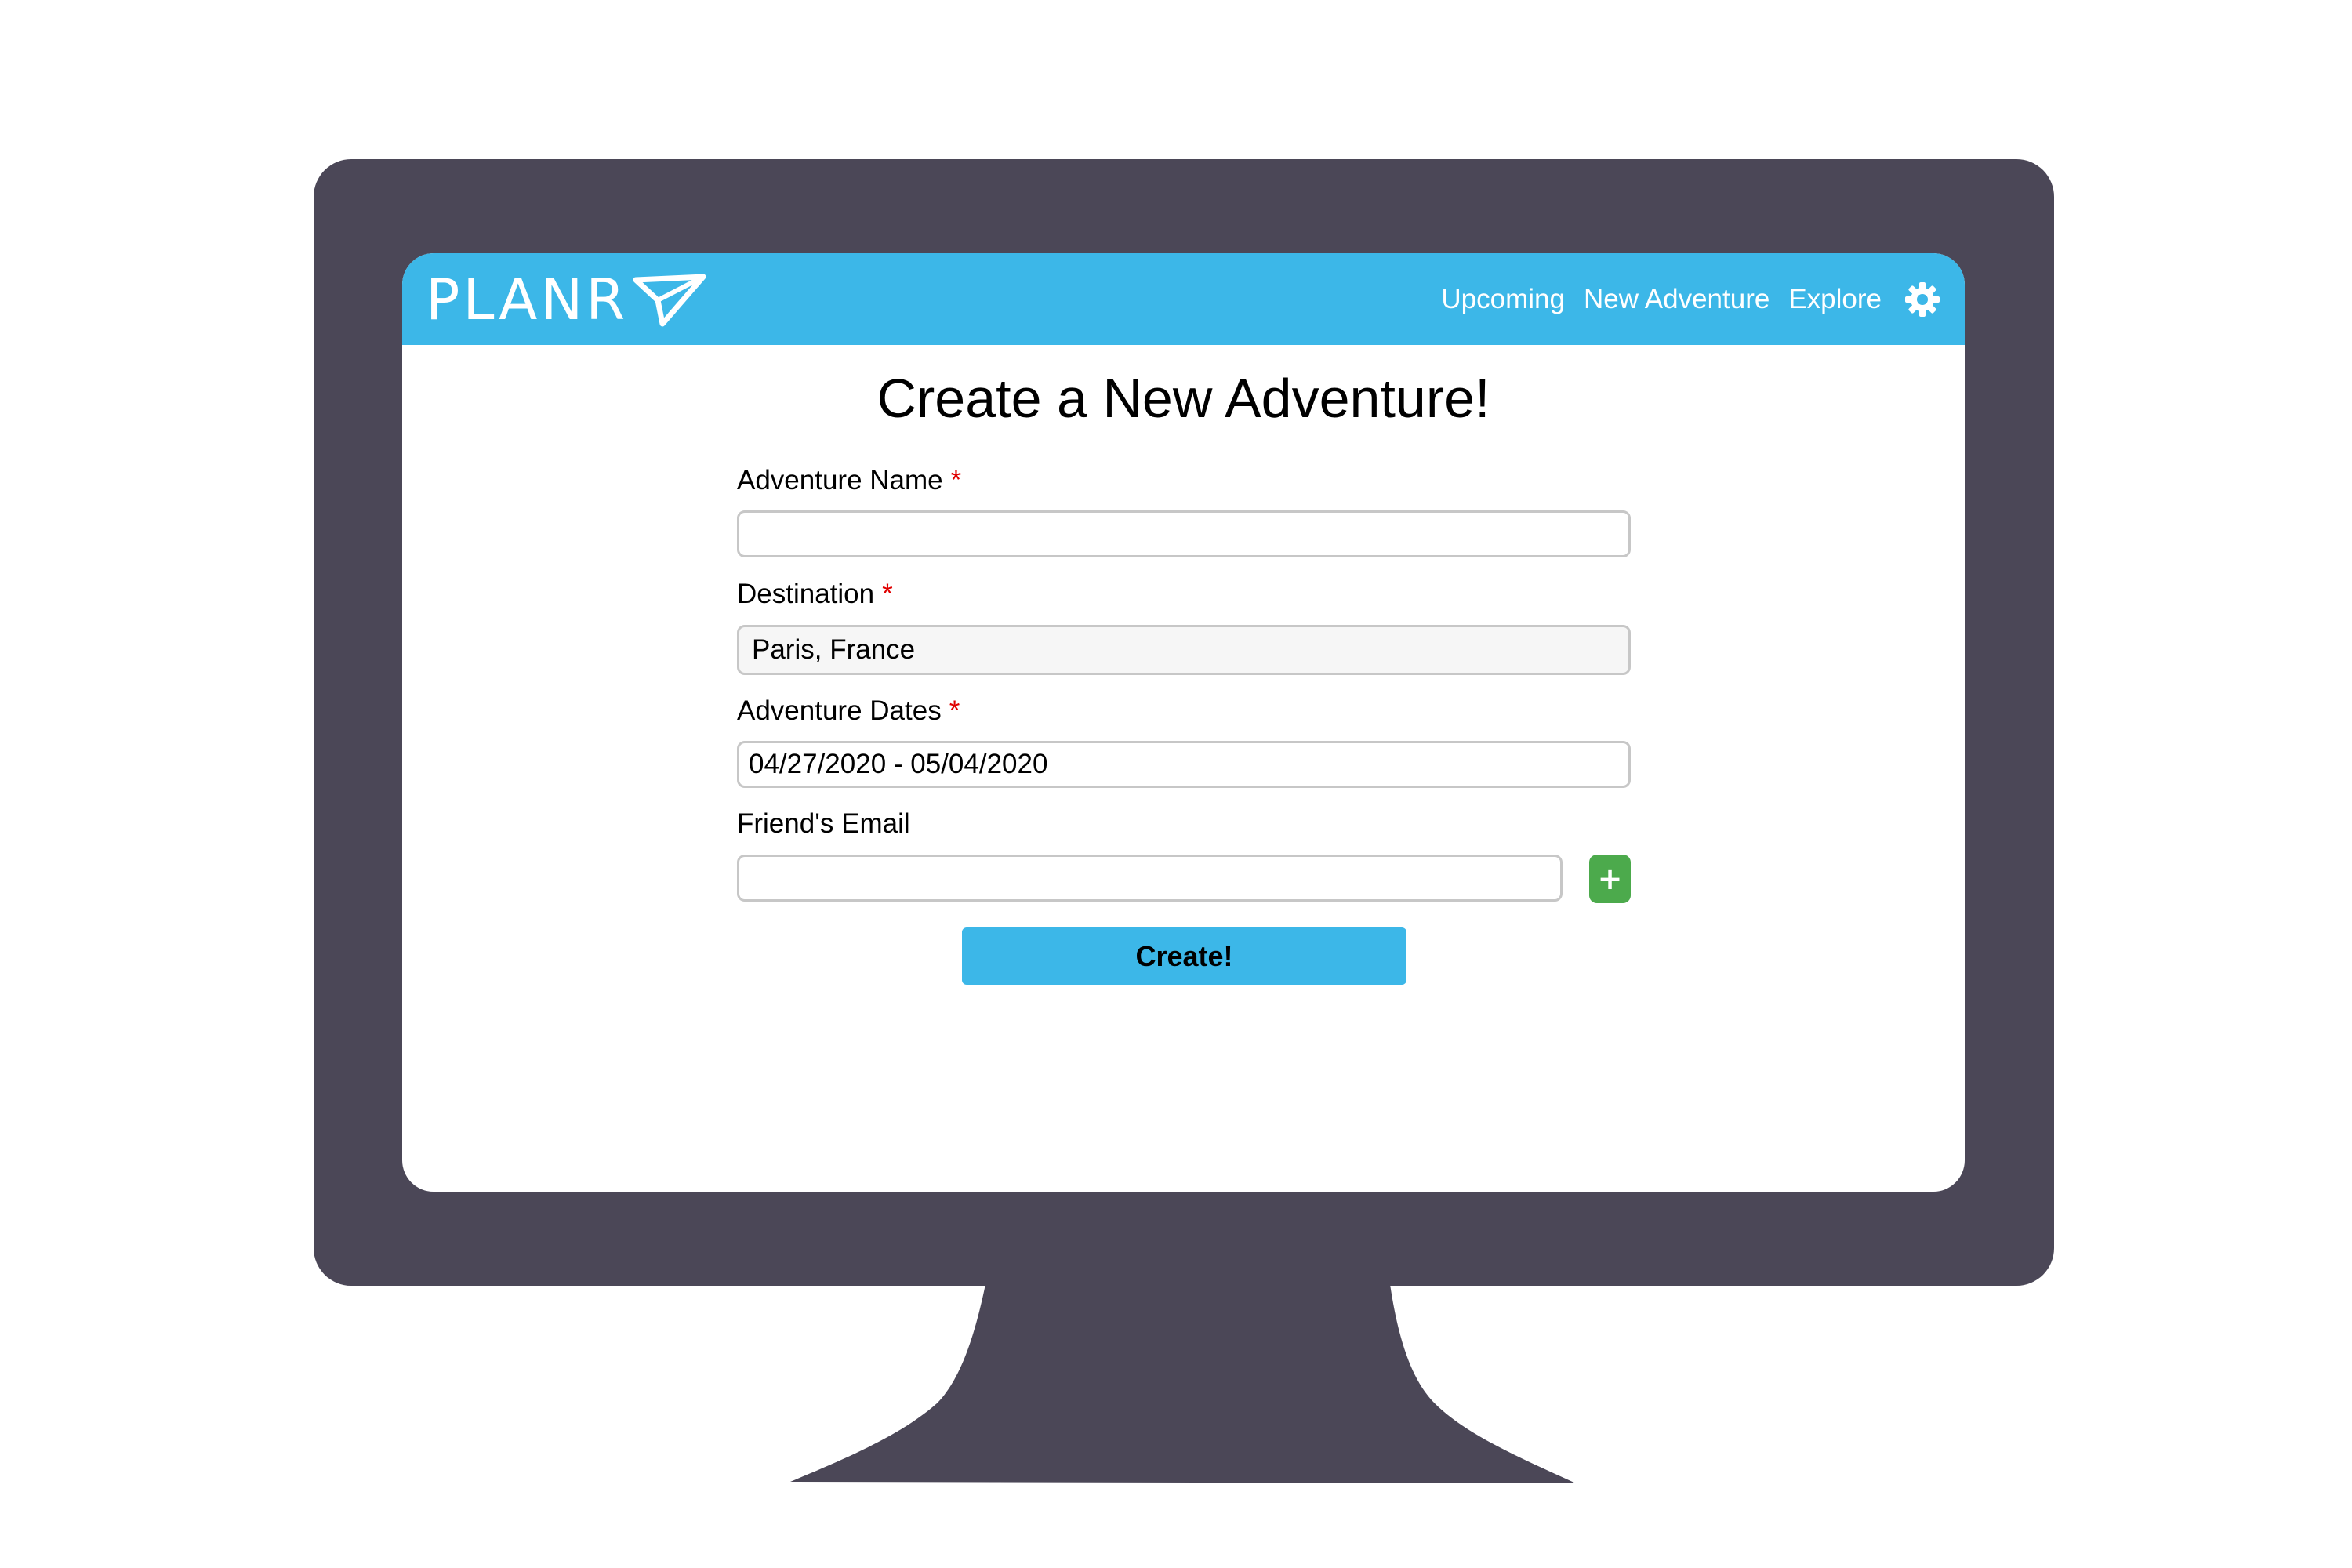  I want to click on nav-links: Upcoming New Adventure Explore, so click(1691, 299).